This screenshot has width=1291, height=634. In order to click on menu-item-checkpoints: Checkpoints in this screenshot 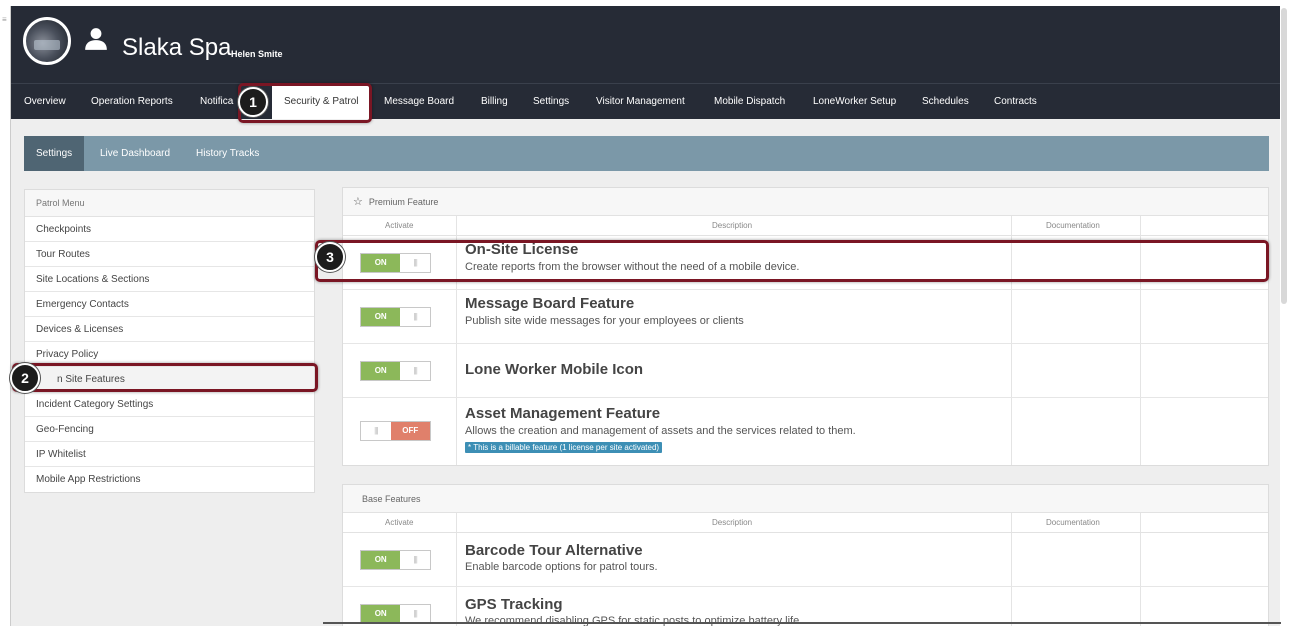, I will do `click(169, 229)`.